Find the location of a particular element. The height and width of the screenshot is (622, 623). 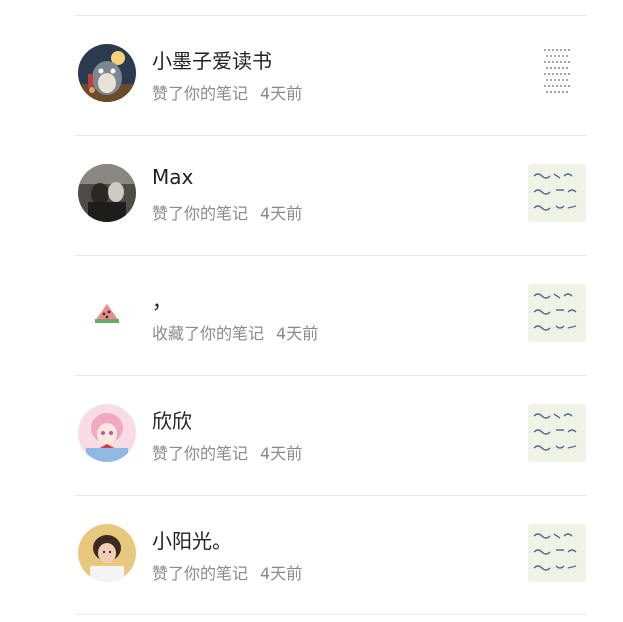

totoro-avatar-icon is located at coordinates (107, 73).